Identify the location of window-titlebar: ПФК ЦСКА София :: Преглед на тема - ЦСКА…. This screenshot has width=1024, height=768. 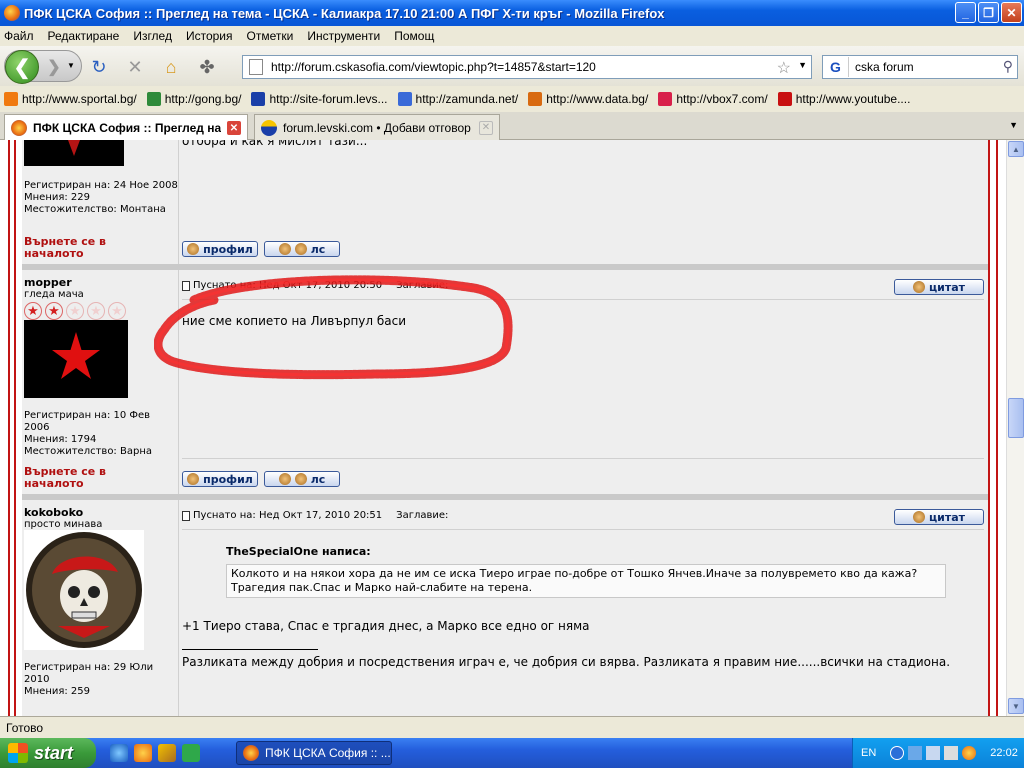
(512, 13).